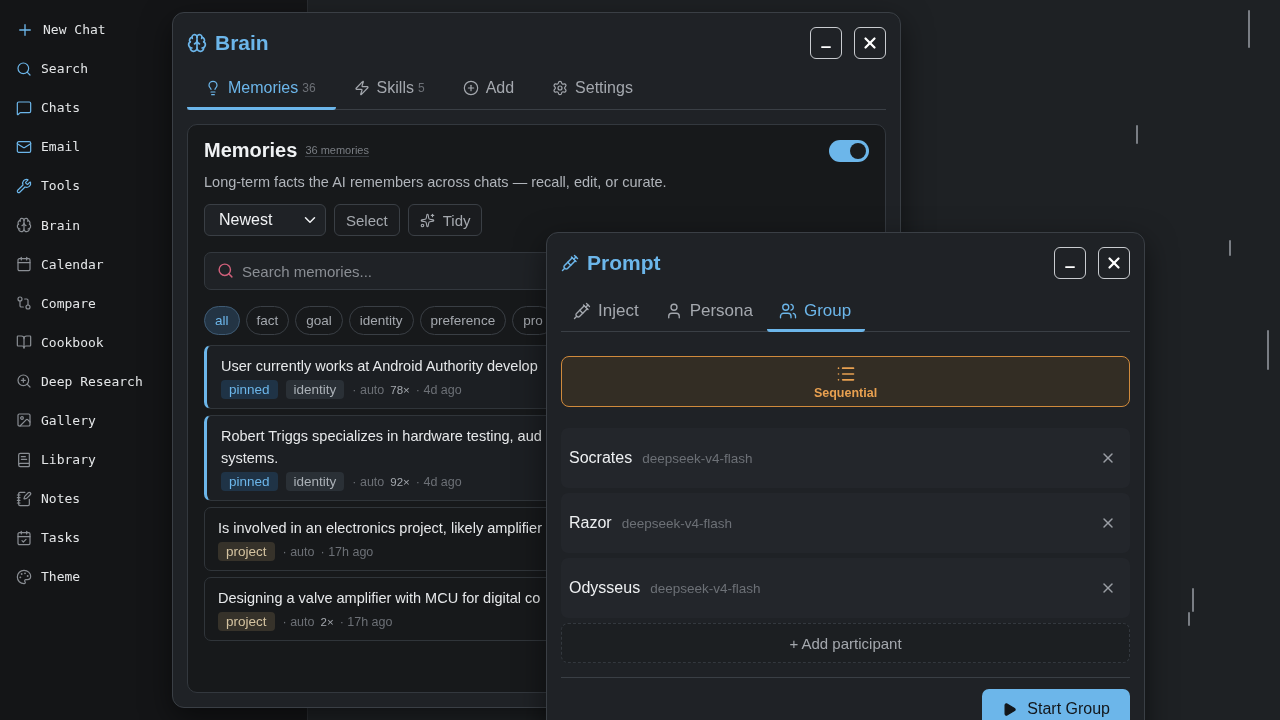  What do you see at coordinates (379, 598) in the screenshot?
I see `memory-text: Designing a valve amplifier with MCU for digital co` at bounding box center [379, 598].